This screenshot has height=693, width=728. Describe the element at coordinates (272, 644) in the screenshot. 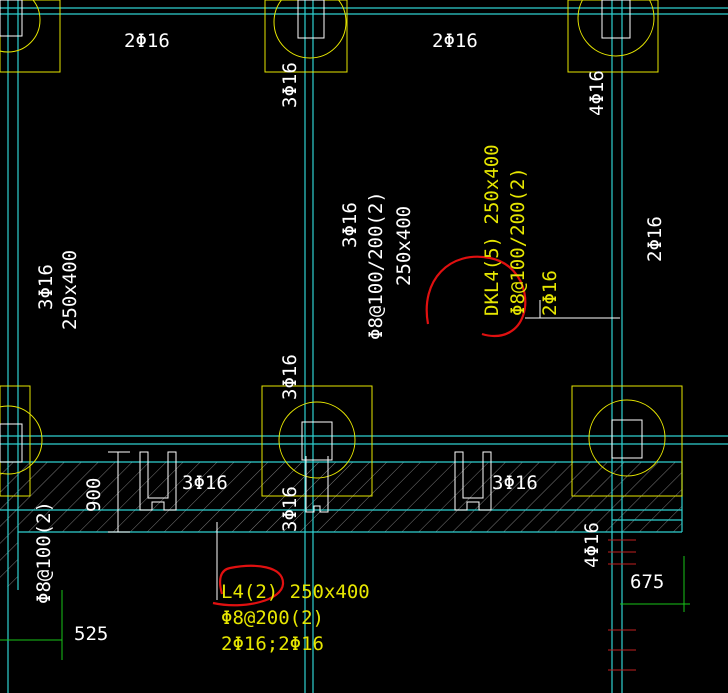

I see `label-l4-bars: 2Φ16;2Φ16` at that location.